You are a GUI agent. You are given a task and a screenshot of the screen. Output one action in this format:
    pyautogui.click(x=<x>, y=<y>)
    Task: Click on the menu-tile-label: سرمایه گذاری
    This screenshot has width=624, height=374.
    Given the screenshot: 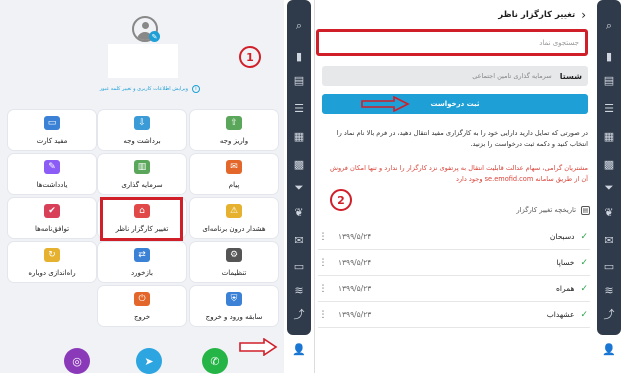 What is the action you would take?
    pyautogui.click(x=142, y=184)
    